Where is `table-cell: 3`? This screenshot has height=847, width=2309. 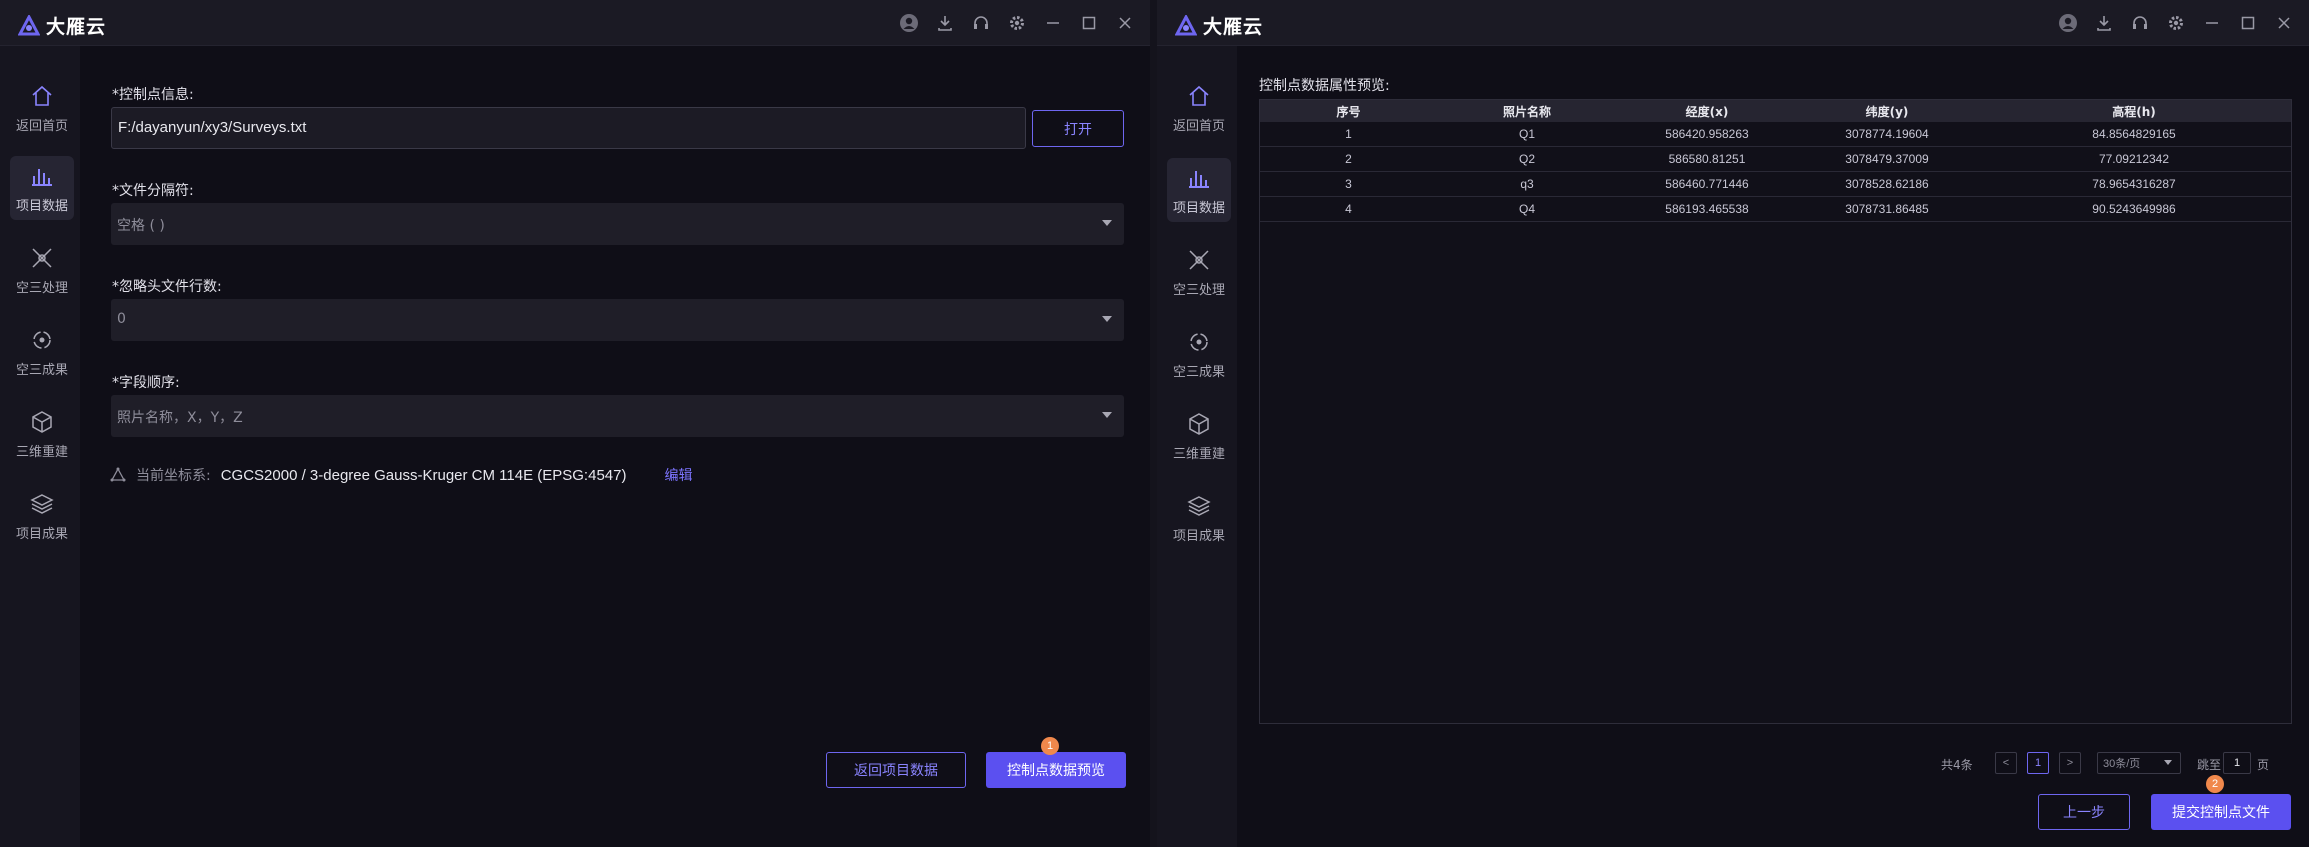 table-cell: 3 is located at coordinates (1348, 184).